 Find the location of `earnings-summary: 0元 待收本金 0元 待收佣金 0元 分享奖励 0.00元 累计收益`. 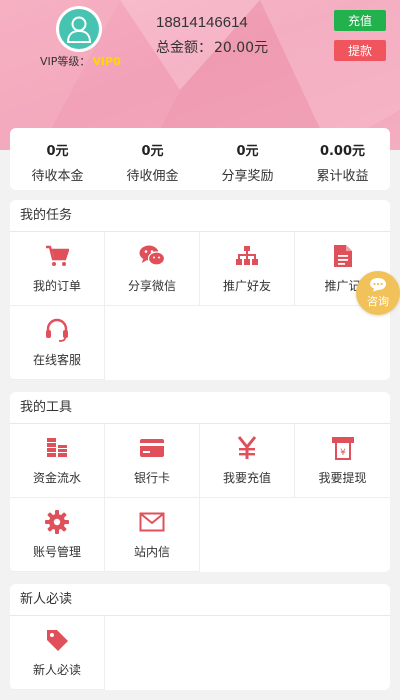

earnings-summary: 0元 待收本金 0元 待收佣金 0元 分享奖励 0.00元 累计收益 is located at coordinates (200, 159).